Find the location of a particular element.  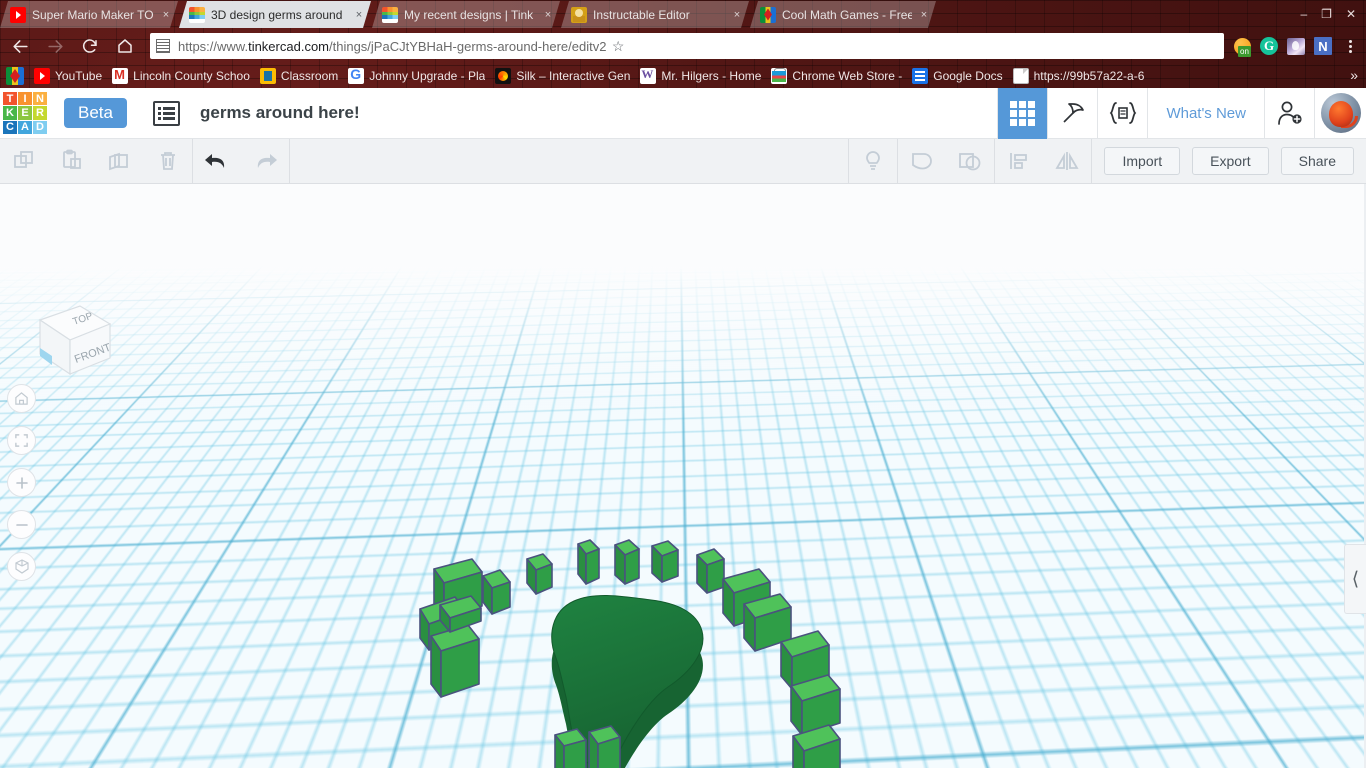

orange-extension-icon: on is located at coordinates (1242, 46).